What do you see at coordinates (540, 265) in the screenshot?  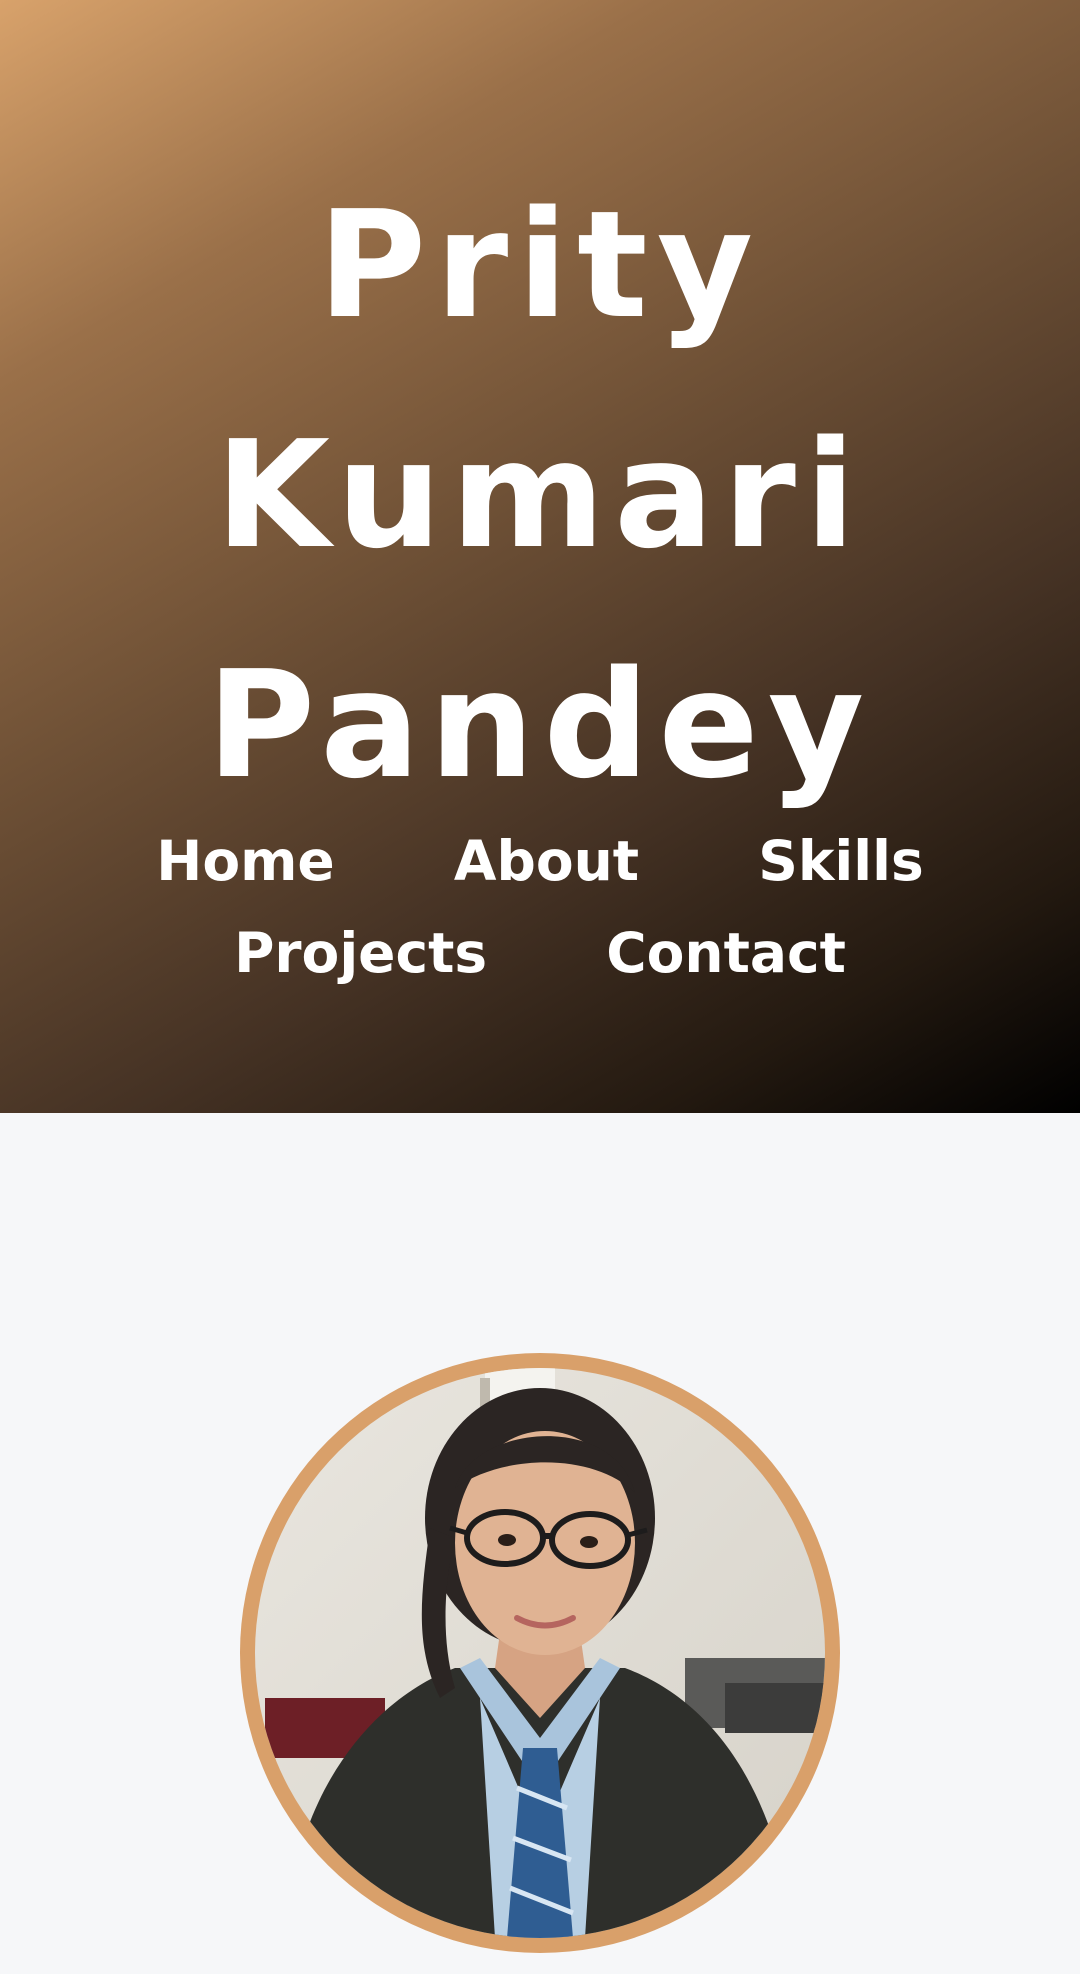 I see `title-line-first: Prity` at bounding box center [540, 265].